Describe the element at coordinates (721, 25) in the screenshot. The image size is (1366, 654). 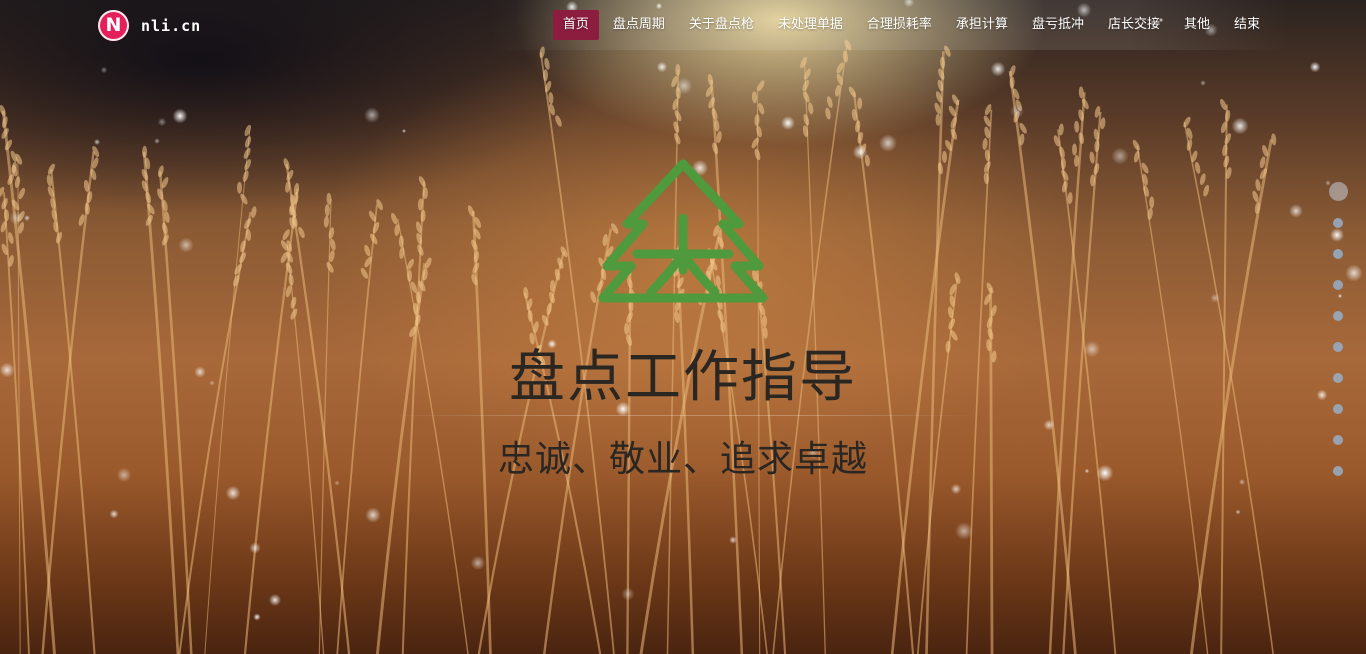
I see `nav-item-about-scanner: 关于盘点枪` at that location.